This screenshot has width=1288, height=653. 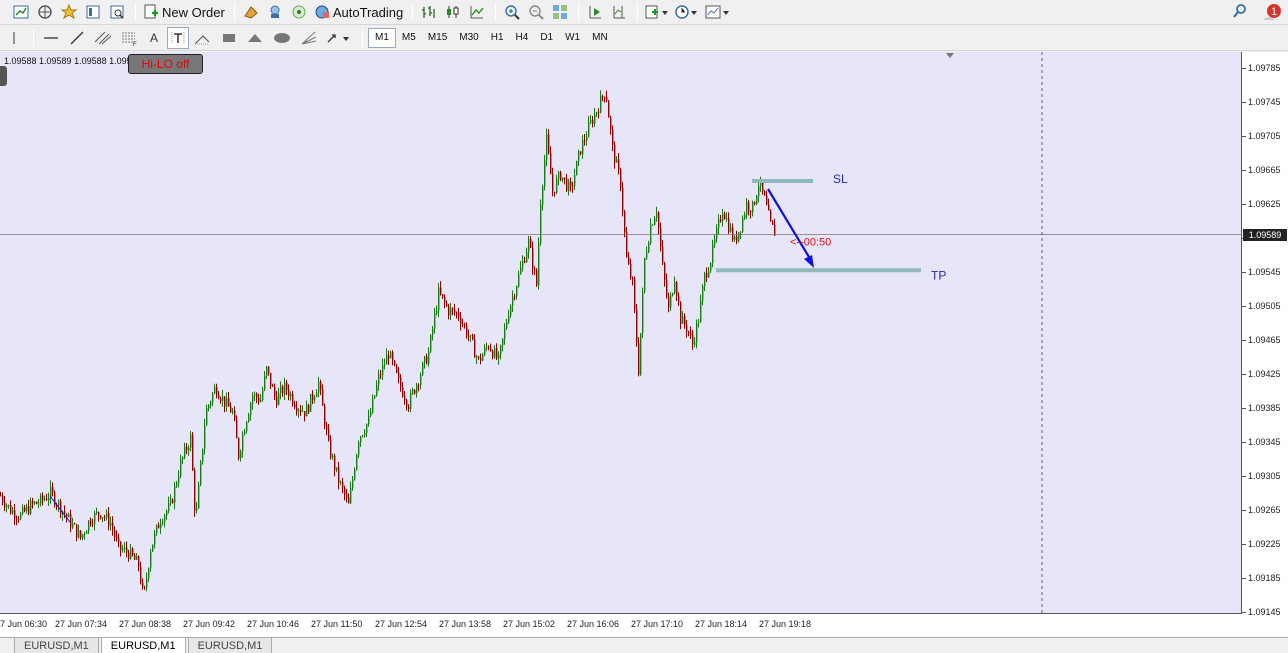 What do you see at coordinates (560, 12) in the screenshot?
I see `tile-windows-icon` at bounding box center [560, 12].